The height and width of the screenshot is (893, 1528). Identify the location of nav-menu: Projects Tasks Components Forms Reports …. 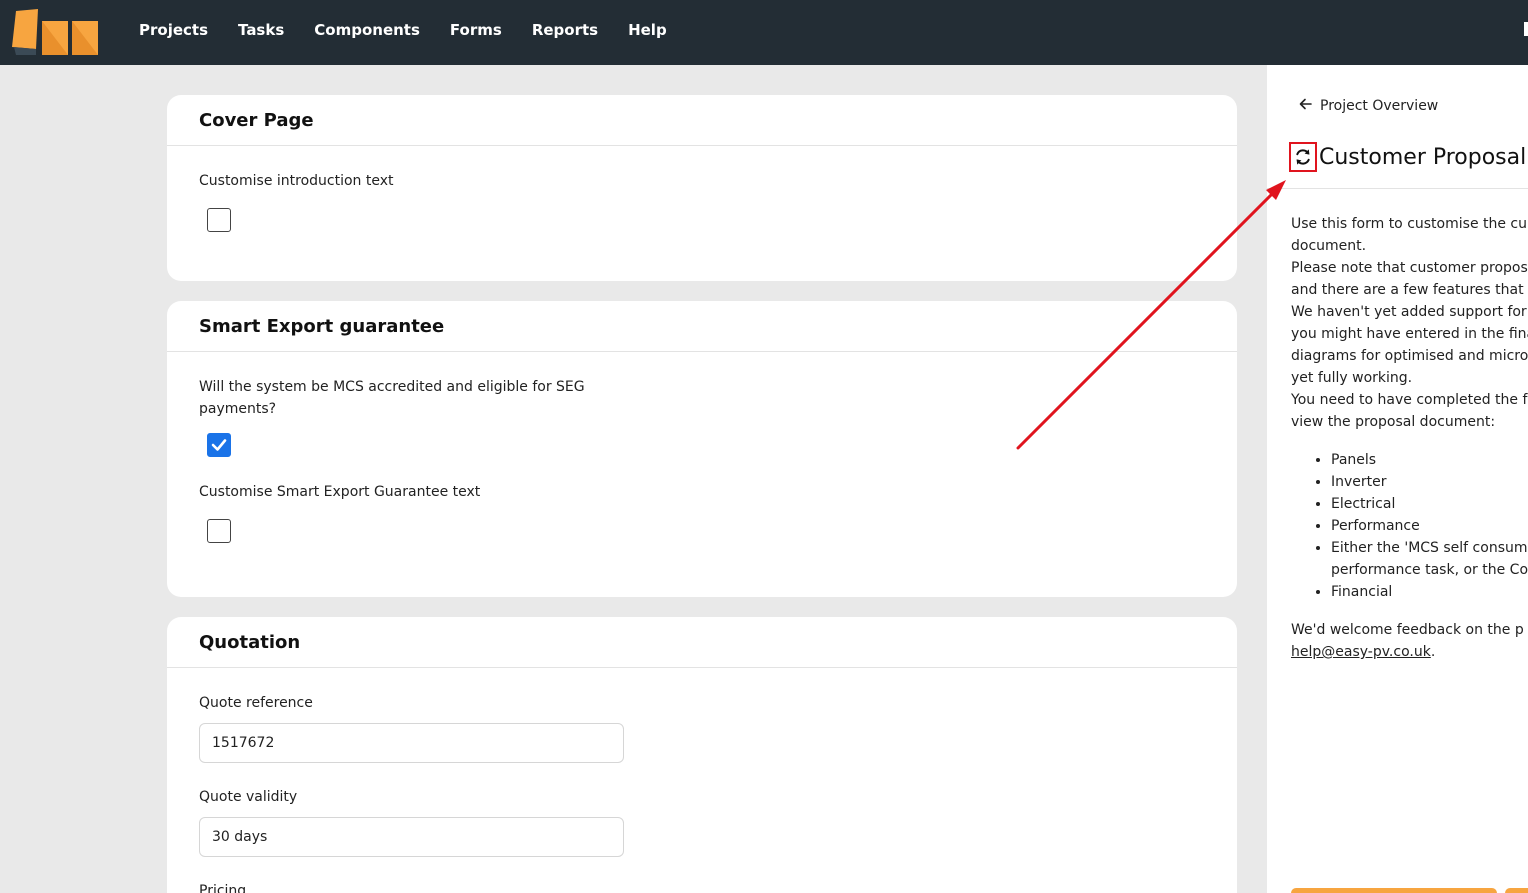
(418, 30).